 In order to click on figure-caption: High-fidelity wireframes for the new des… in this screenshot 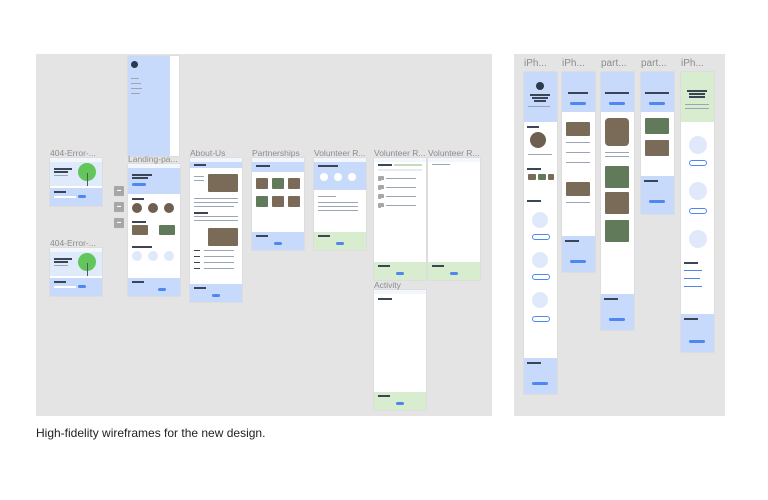, I will do `click(151, 433)`.